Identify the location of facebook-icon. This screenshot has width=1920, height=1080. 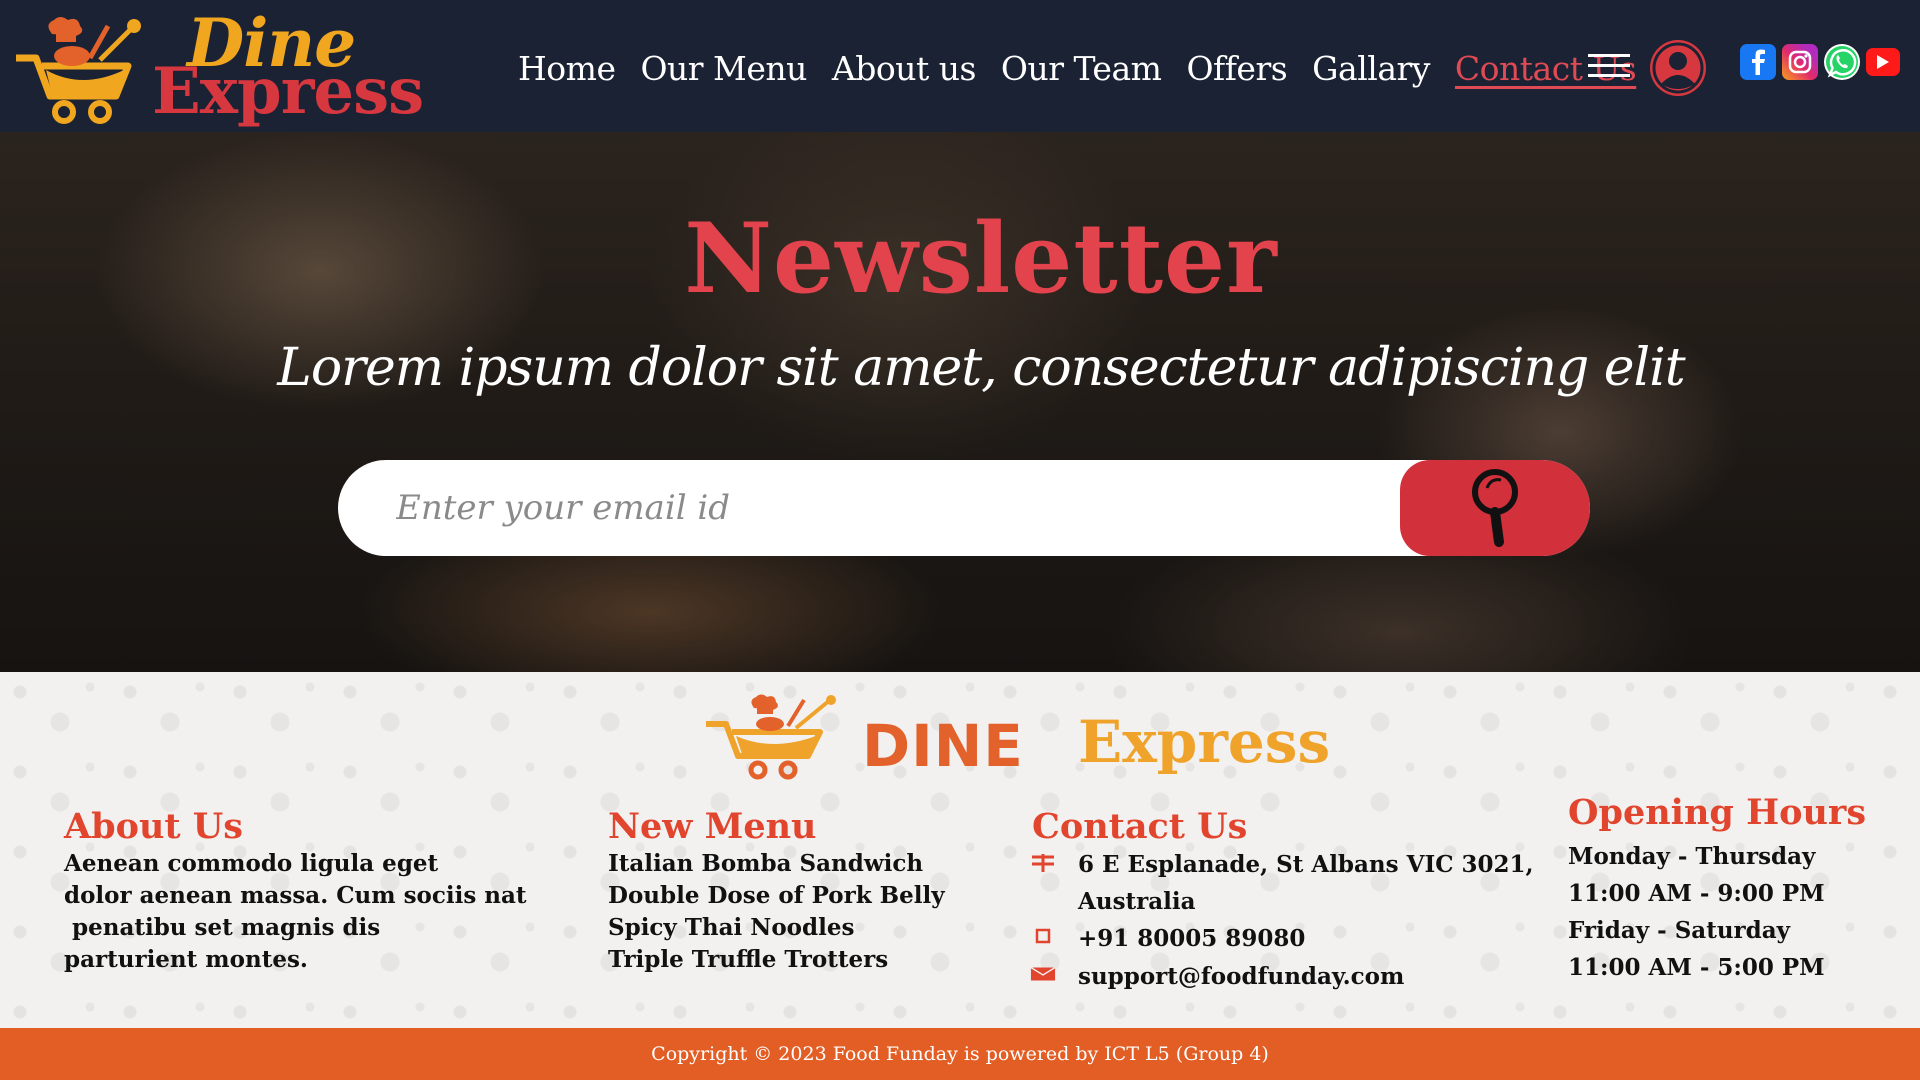
(1758, 62).